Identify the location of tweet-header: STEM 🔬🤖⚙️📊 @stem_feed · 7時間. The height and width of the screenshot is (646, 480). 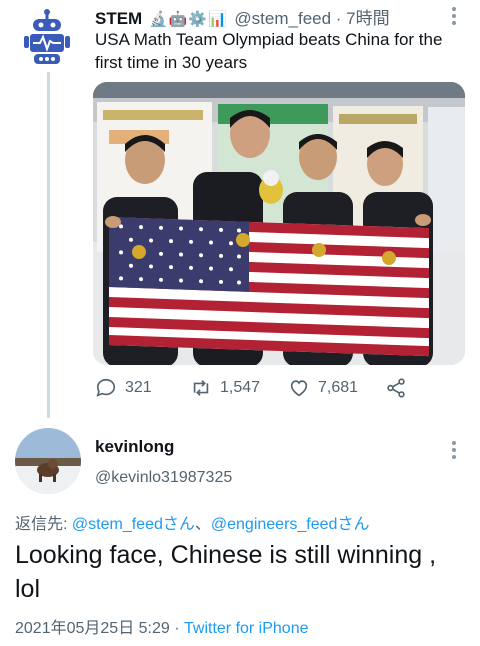
(242, 16).